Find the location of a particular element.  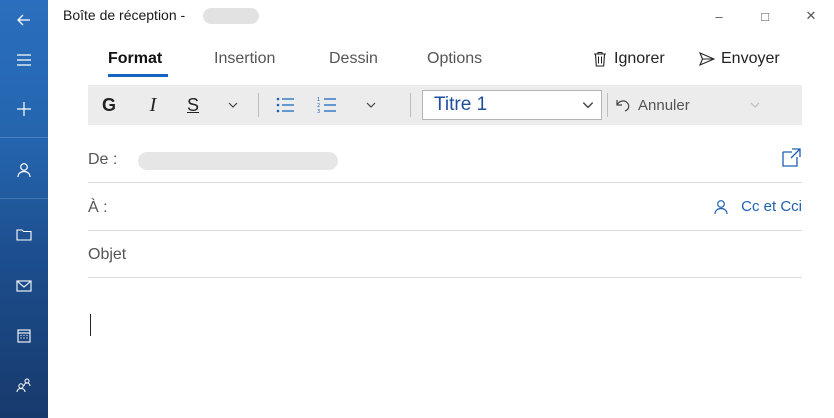

title-bar: Boîte de réception - – □ ✕ is located at coordinates (441, 16).